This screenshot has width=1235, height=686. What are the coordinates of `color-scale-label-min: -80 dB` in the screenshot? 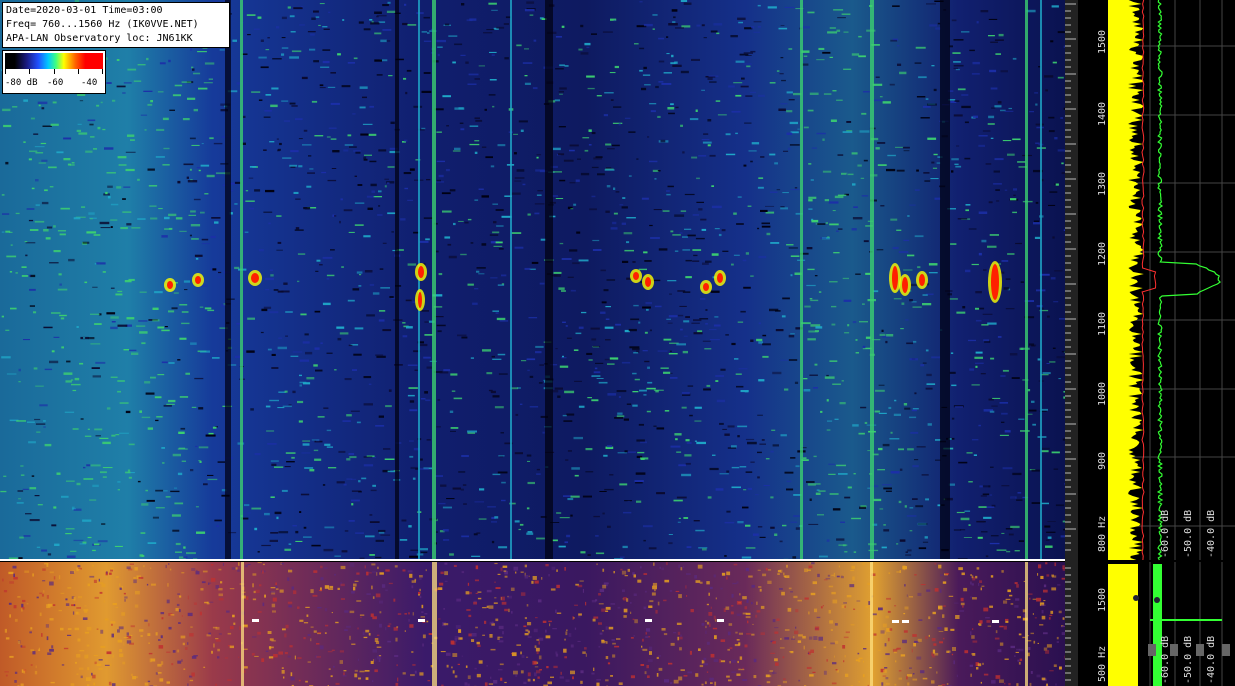 It's located at (21, 83).